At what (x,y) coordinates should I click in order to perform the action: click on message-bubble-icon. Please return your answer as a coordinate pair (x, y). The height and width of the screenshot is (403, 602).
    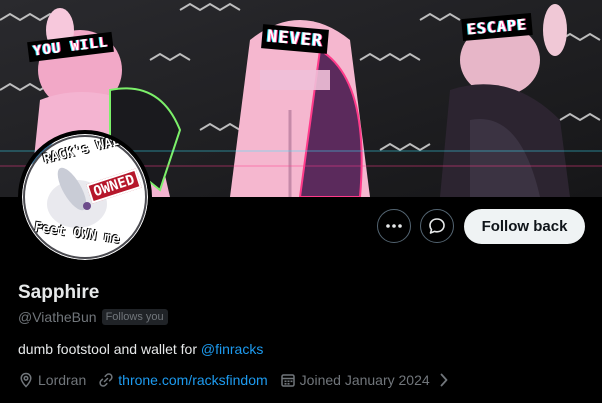
    Looking at the image, I should click on (437, 226).